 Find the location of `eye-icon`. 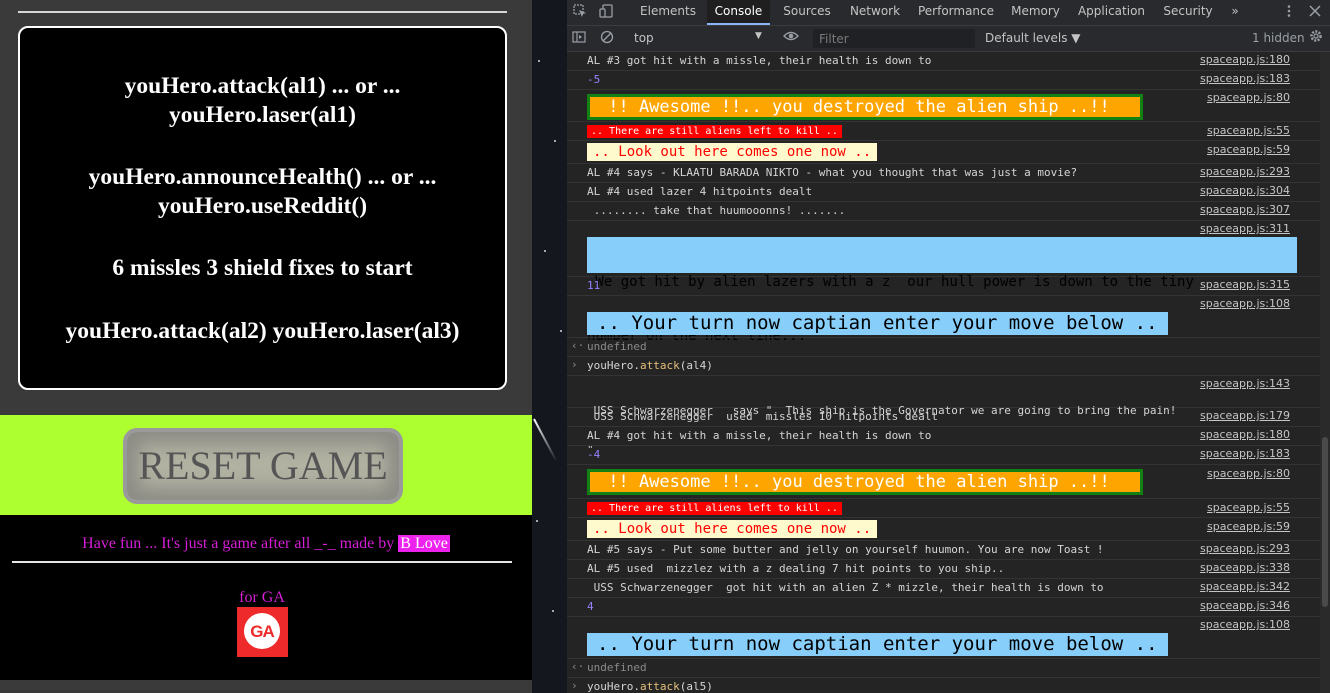

eye-icon is located at coordinates (791, 38).